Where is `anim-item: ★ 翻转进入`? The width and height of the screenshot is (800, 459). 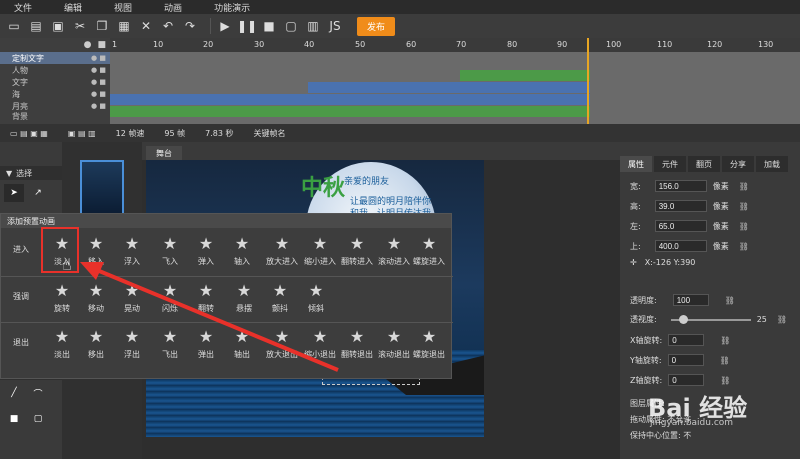 anim-item: ★ 翻转进入 is located at coordinates (357, 250).